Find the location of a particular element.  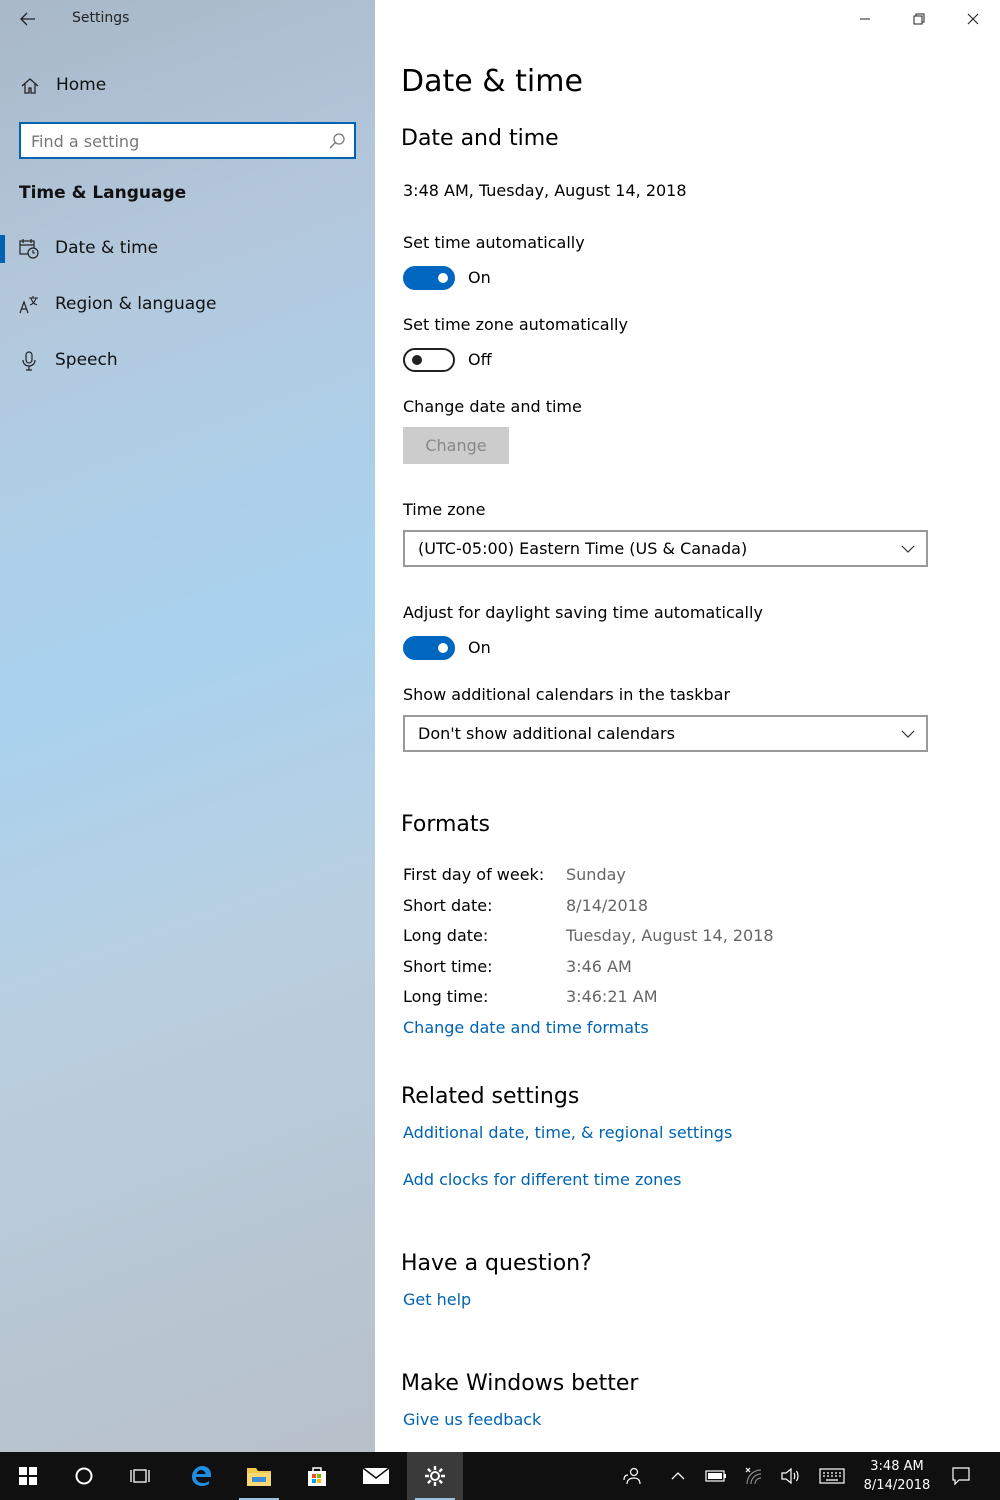

people-button is located at coordinates (632, 1476).